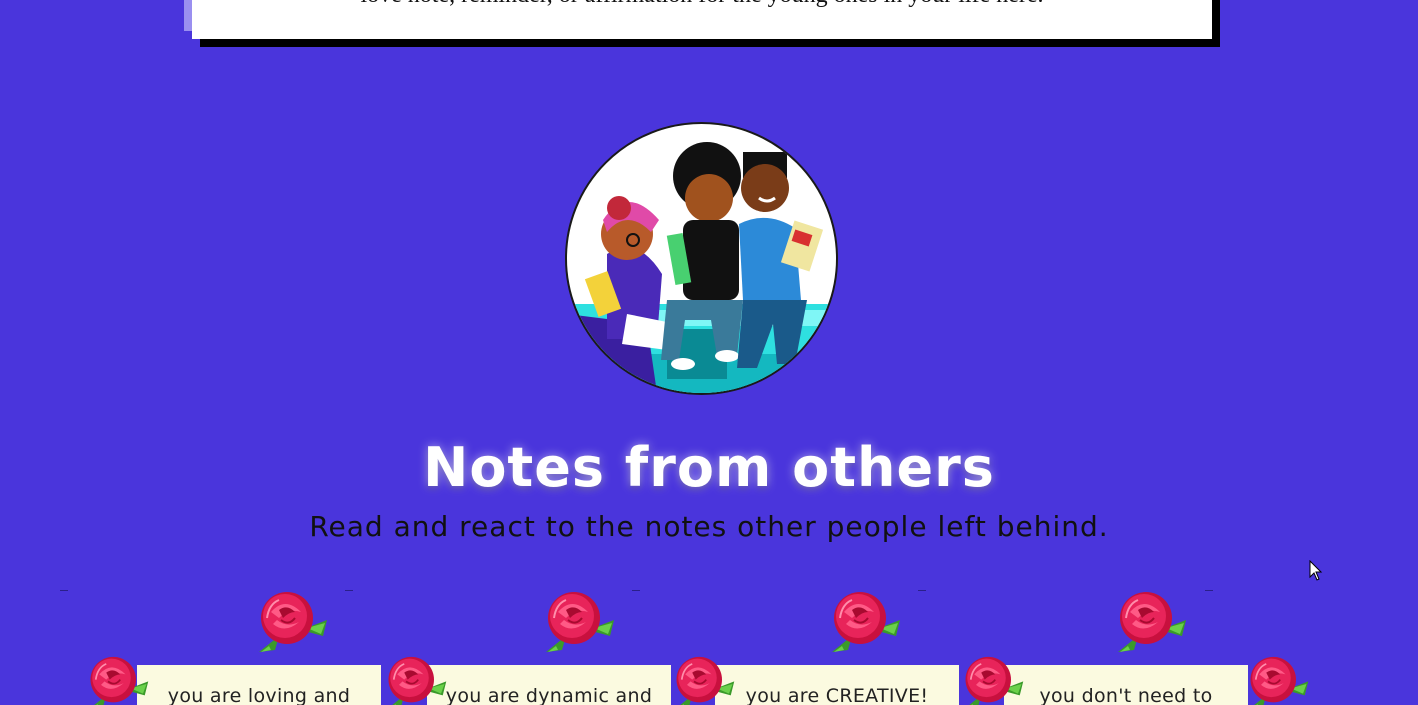  What do you see at coordinates (549, 695) in the screenshot?
I see `note-text: you are dynamic and` at bounding box center [549, 695].